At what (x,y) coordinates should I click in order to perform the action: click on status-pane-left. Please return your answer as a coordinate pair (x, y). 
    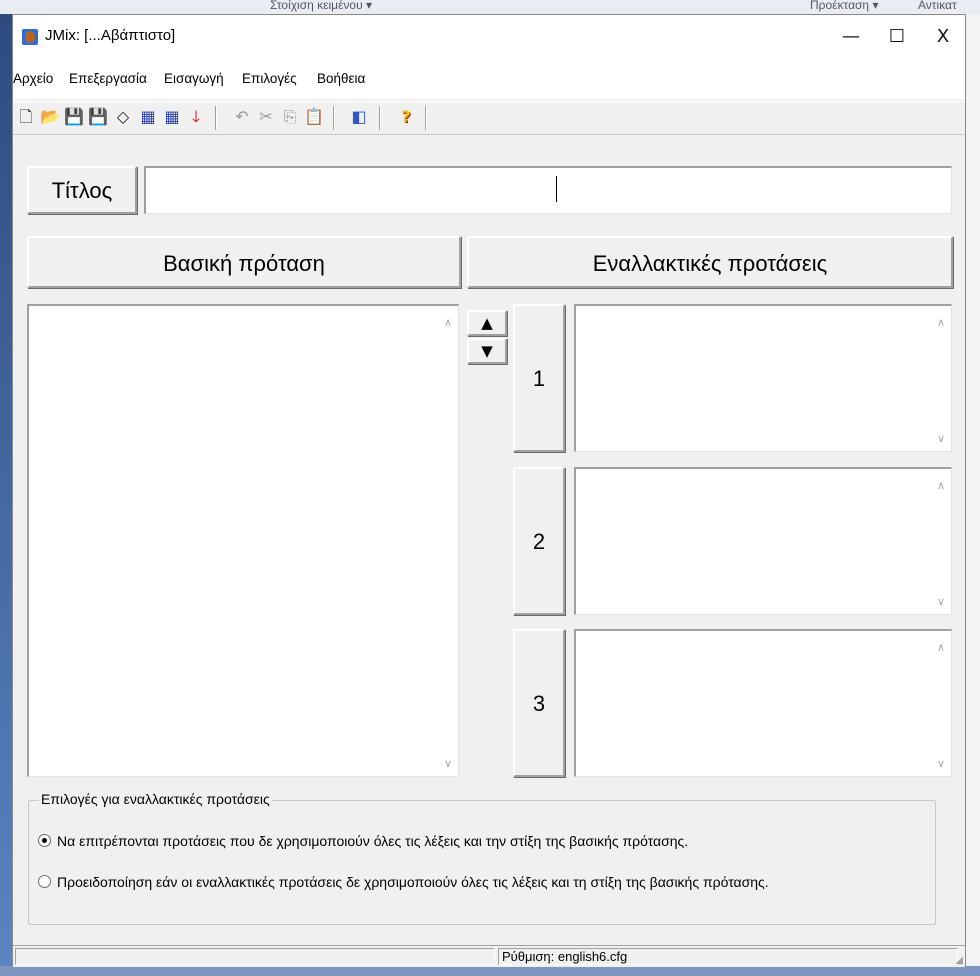
    Looking at the image, I should click on (255, 956).